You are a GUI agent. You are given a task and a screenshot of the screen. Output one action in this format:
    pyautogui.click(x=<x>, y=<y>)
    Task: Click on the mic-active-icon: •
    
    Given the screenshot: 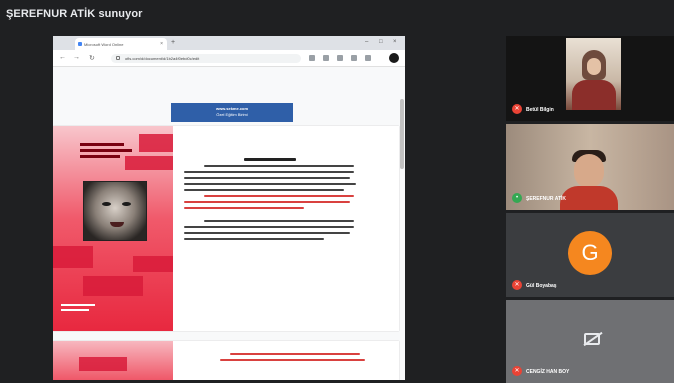 What is the action you would take?
    pyautogui.click(x=517, y=198)
    